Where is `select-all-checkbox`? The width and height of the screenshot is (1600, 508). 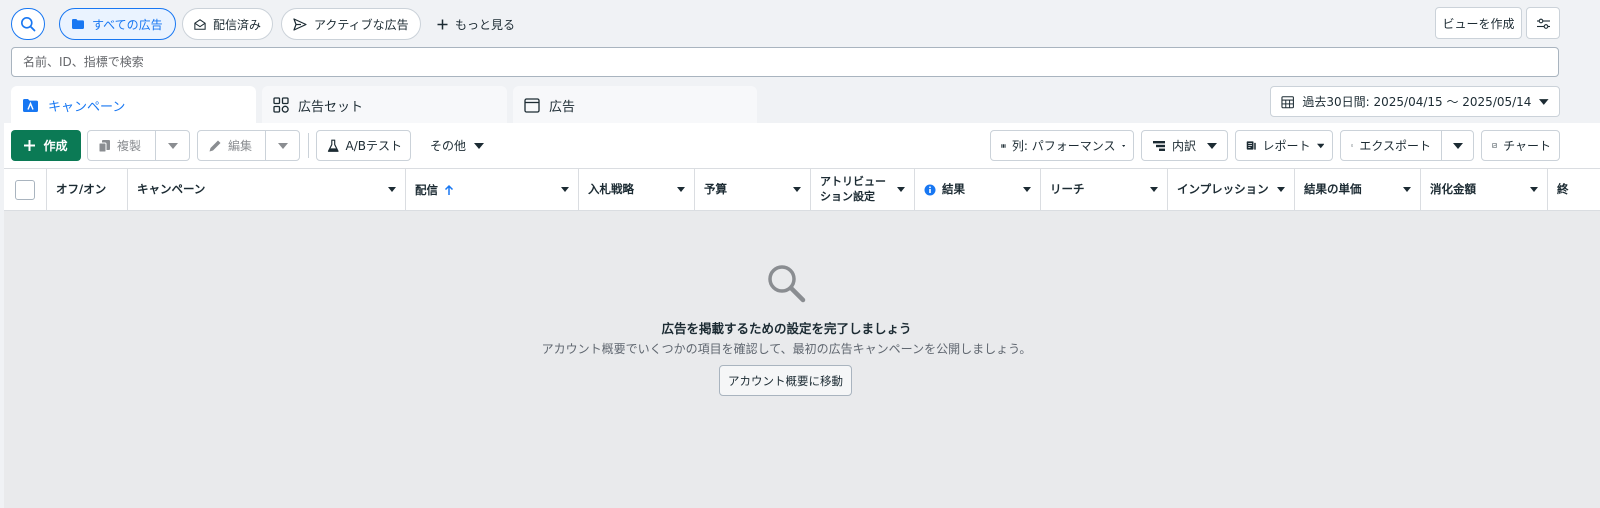
select-all-checkbox is located at coordinates (25, 189).